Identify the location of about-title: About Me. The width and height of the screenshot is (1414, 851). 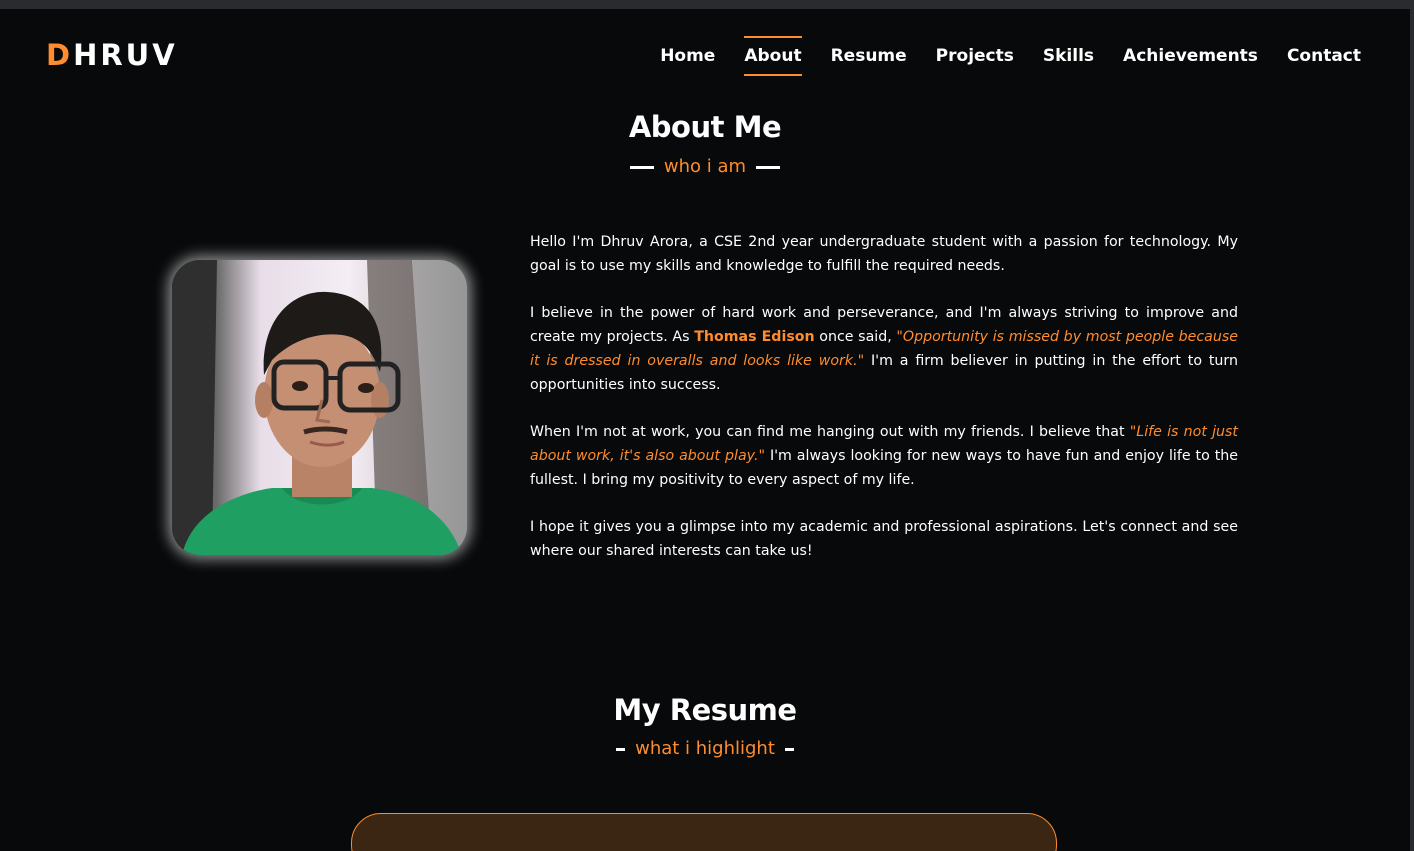
(705, 127).